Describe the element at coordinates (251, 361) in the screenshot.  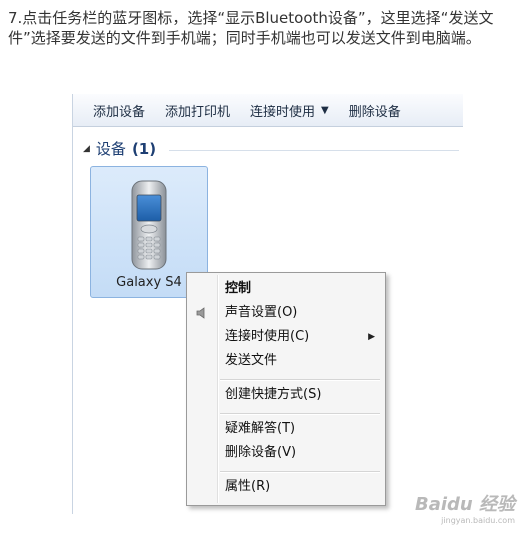
I see `menu-item-send-file: 发送文件` at that location.